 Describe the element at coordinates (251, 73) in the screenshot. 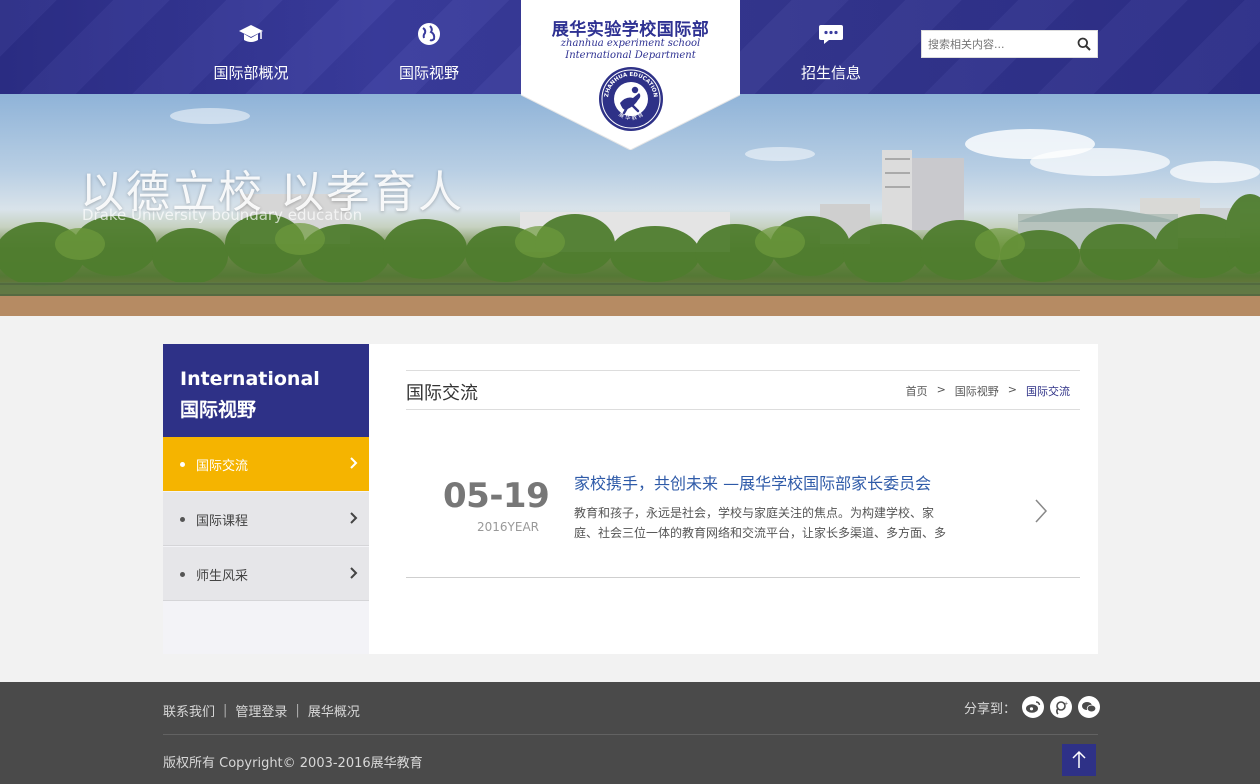

I see `nav-label: 国际部概况` at that location.